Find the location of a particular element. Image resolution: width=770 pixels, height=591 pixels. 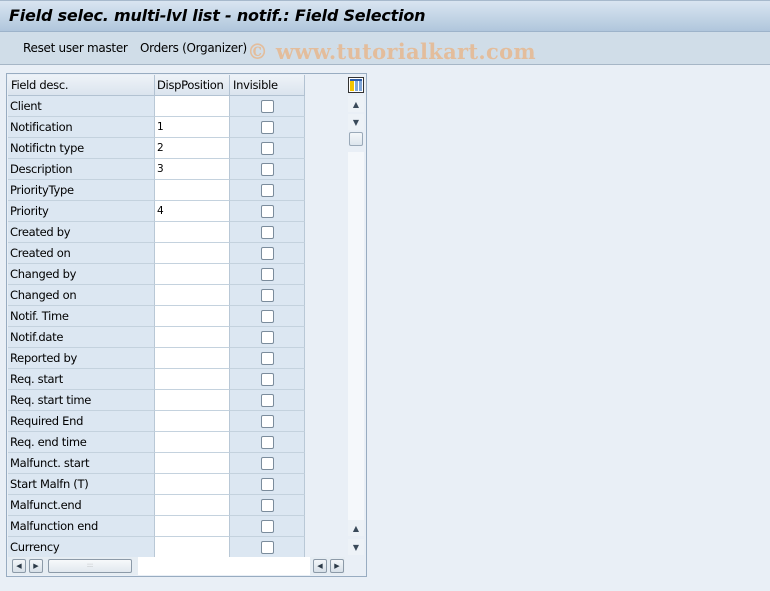

table-row: Req. start time is located at coordinates (156, 400).